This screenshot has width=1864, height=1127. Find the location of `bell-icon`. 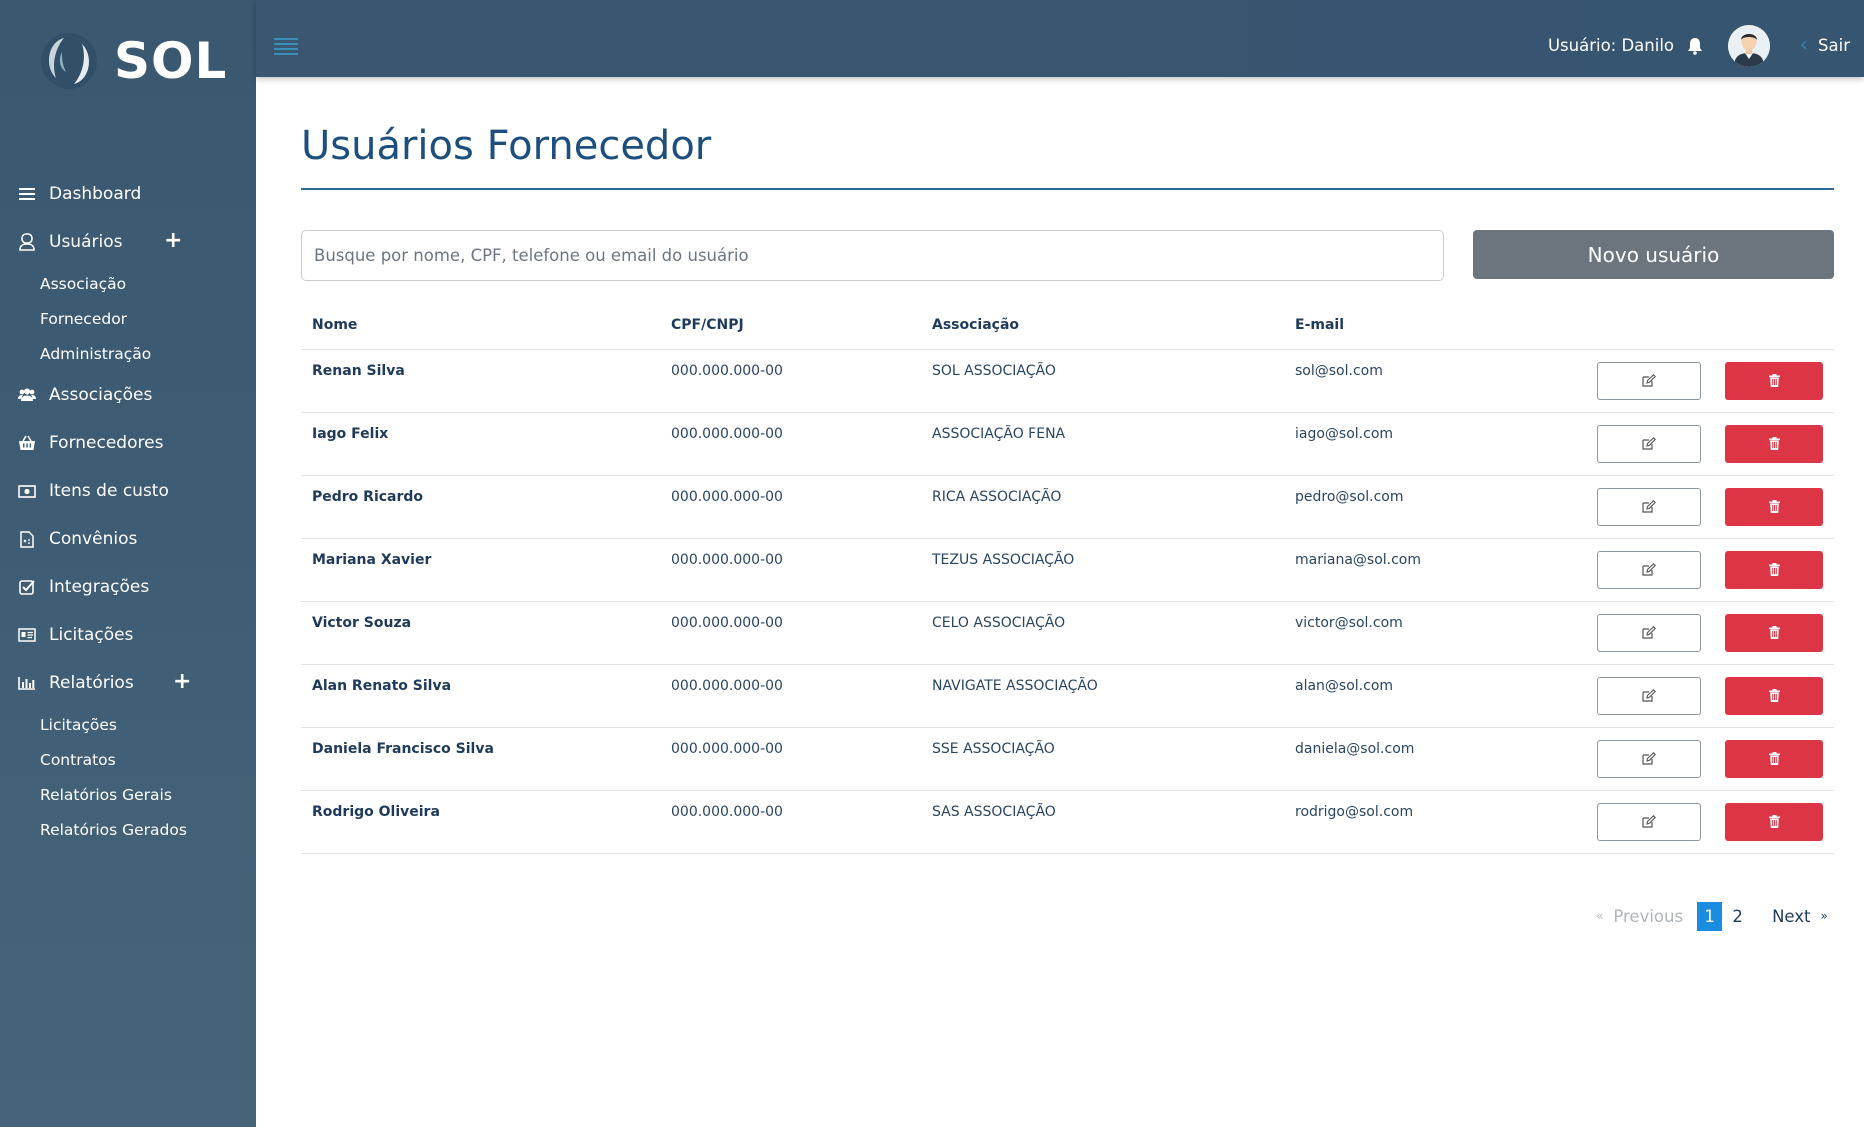

bell-icon is located at coordinates (1695, 46).